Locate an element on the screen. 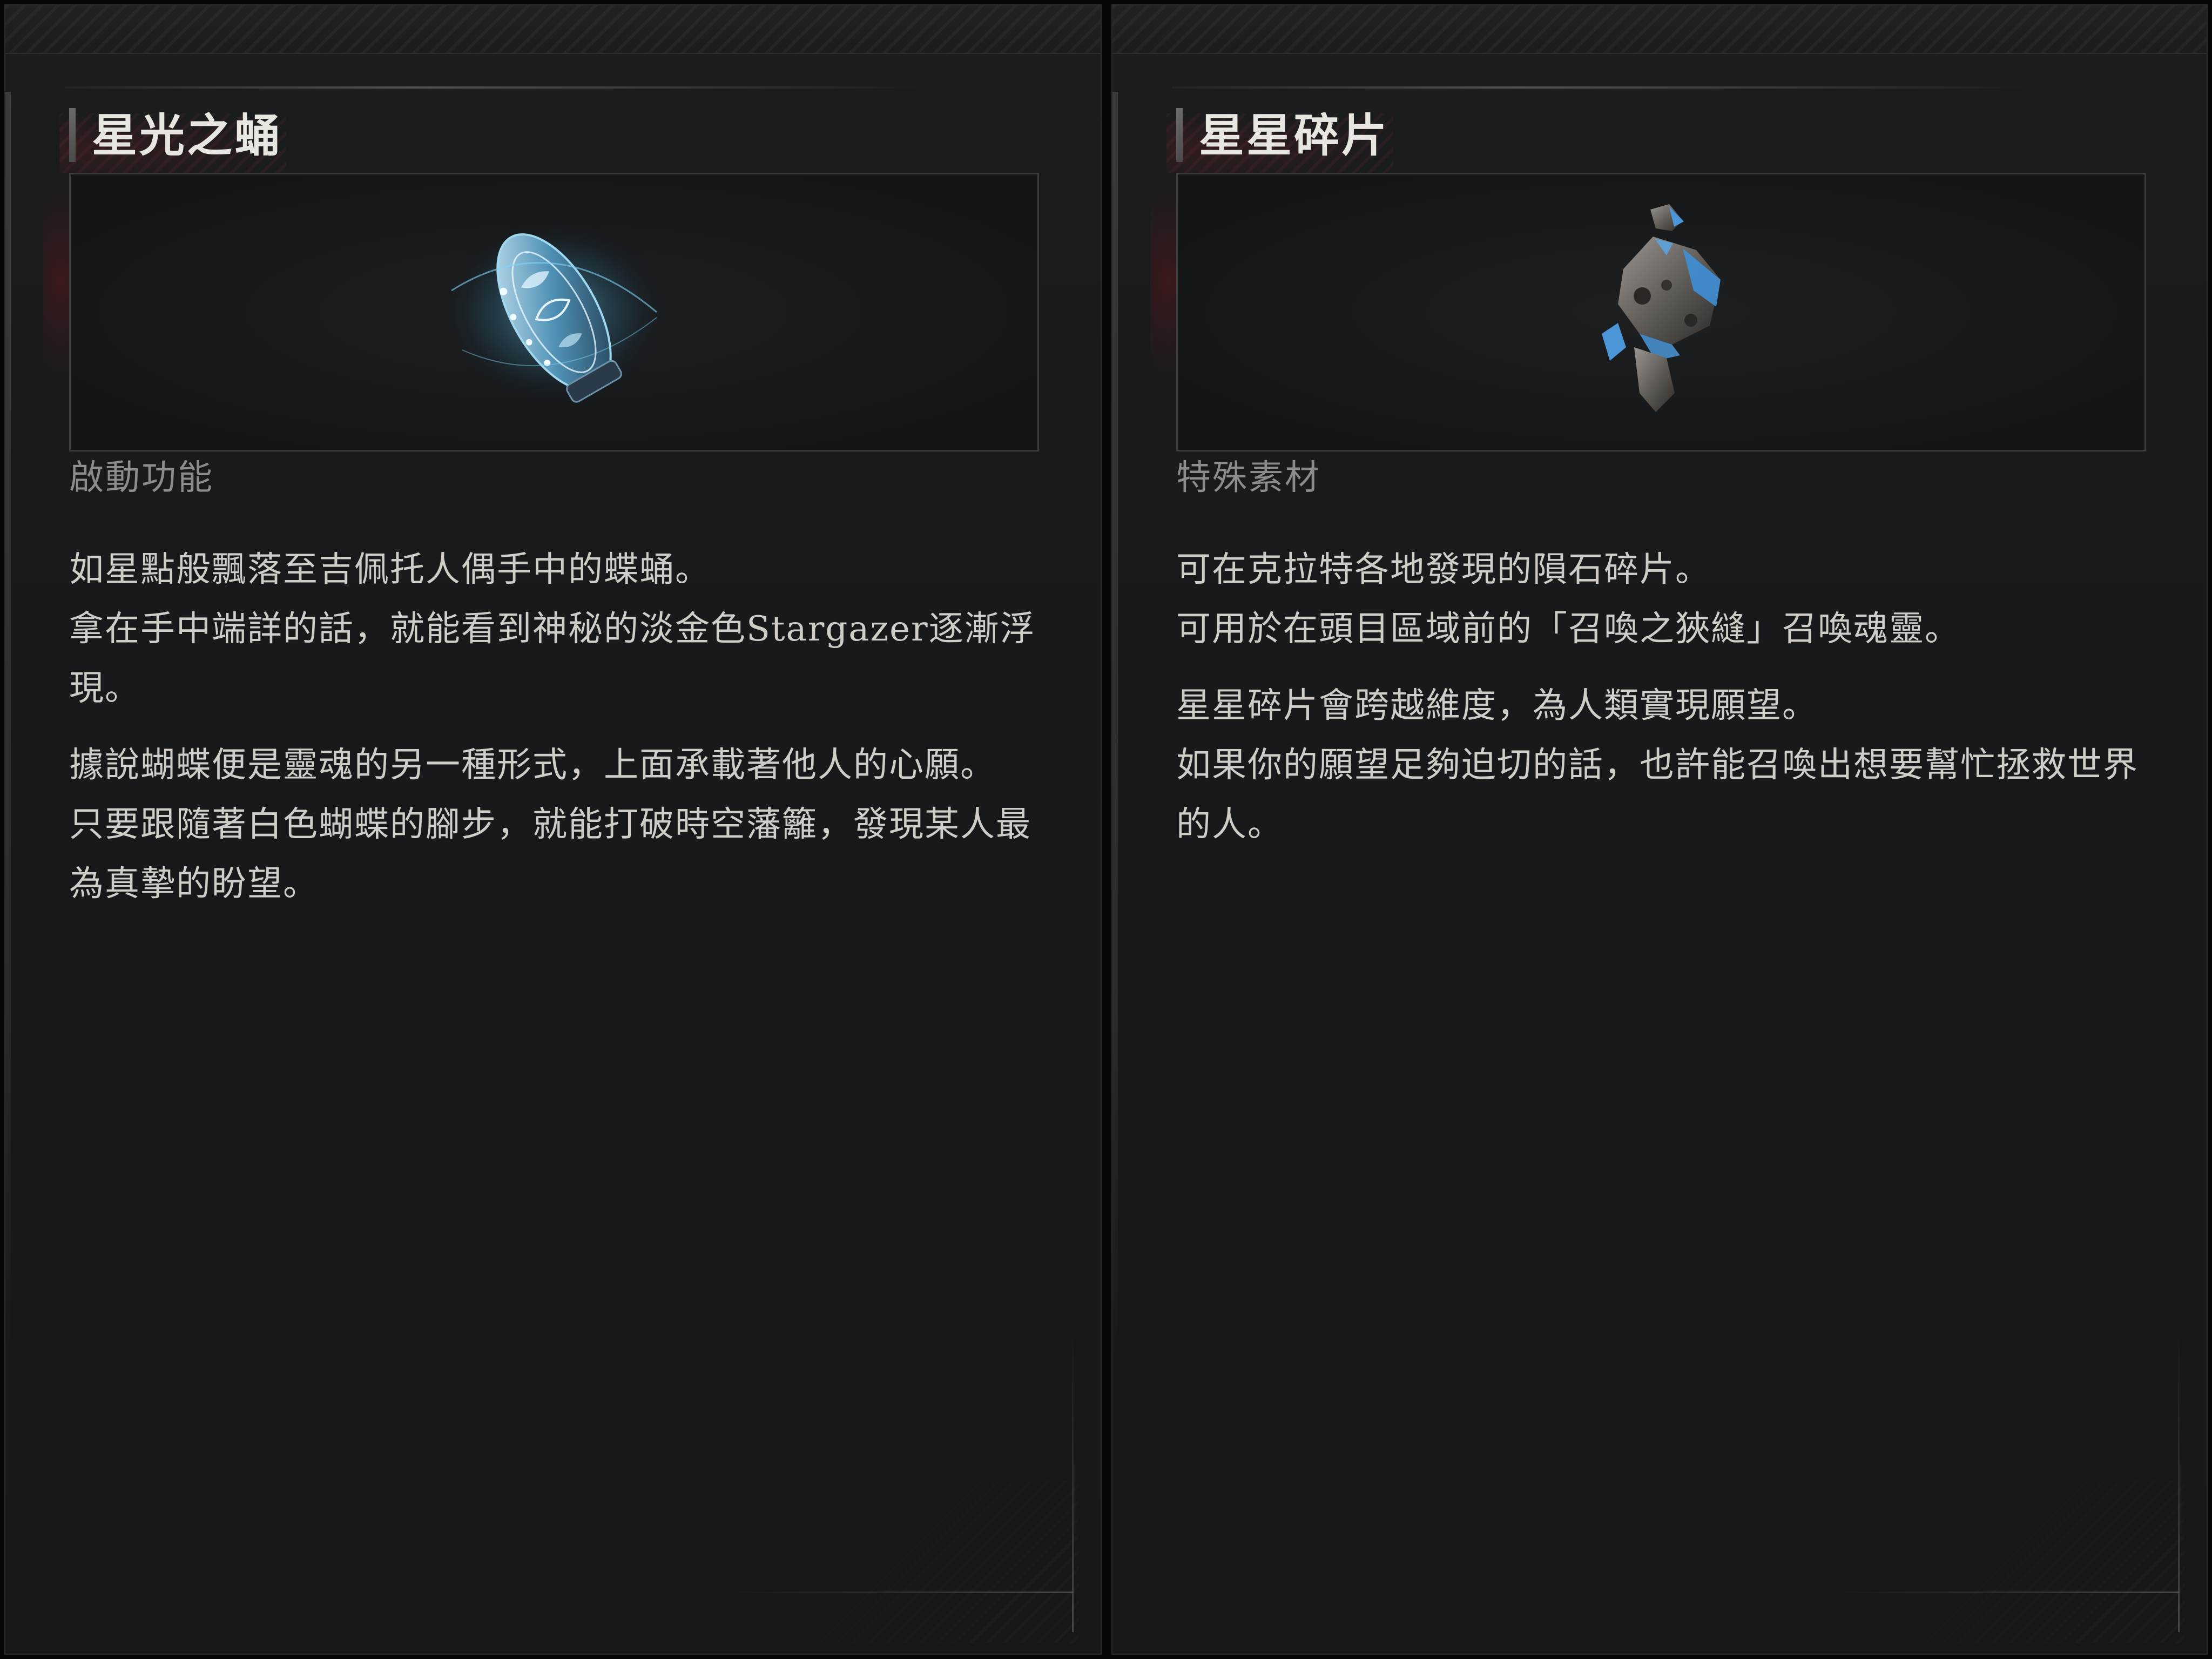 This screenshot has height=1659, width=2212. starlight-chrysalis-icon is located at coordinates (554, 312).